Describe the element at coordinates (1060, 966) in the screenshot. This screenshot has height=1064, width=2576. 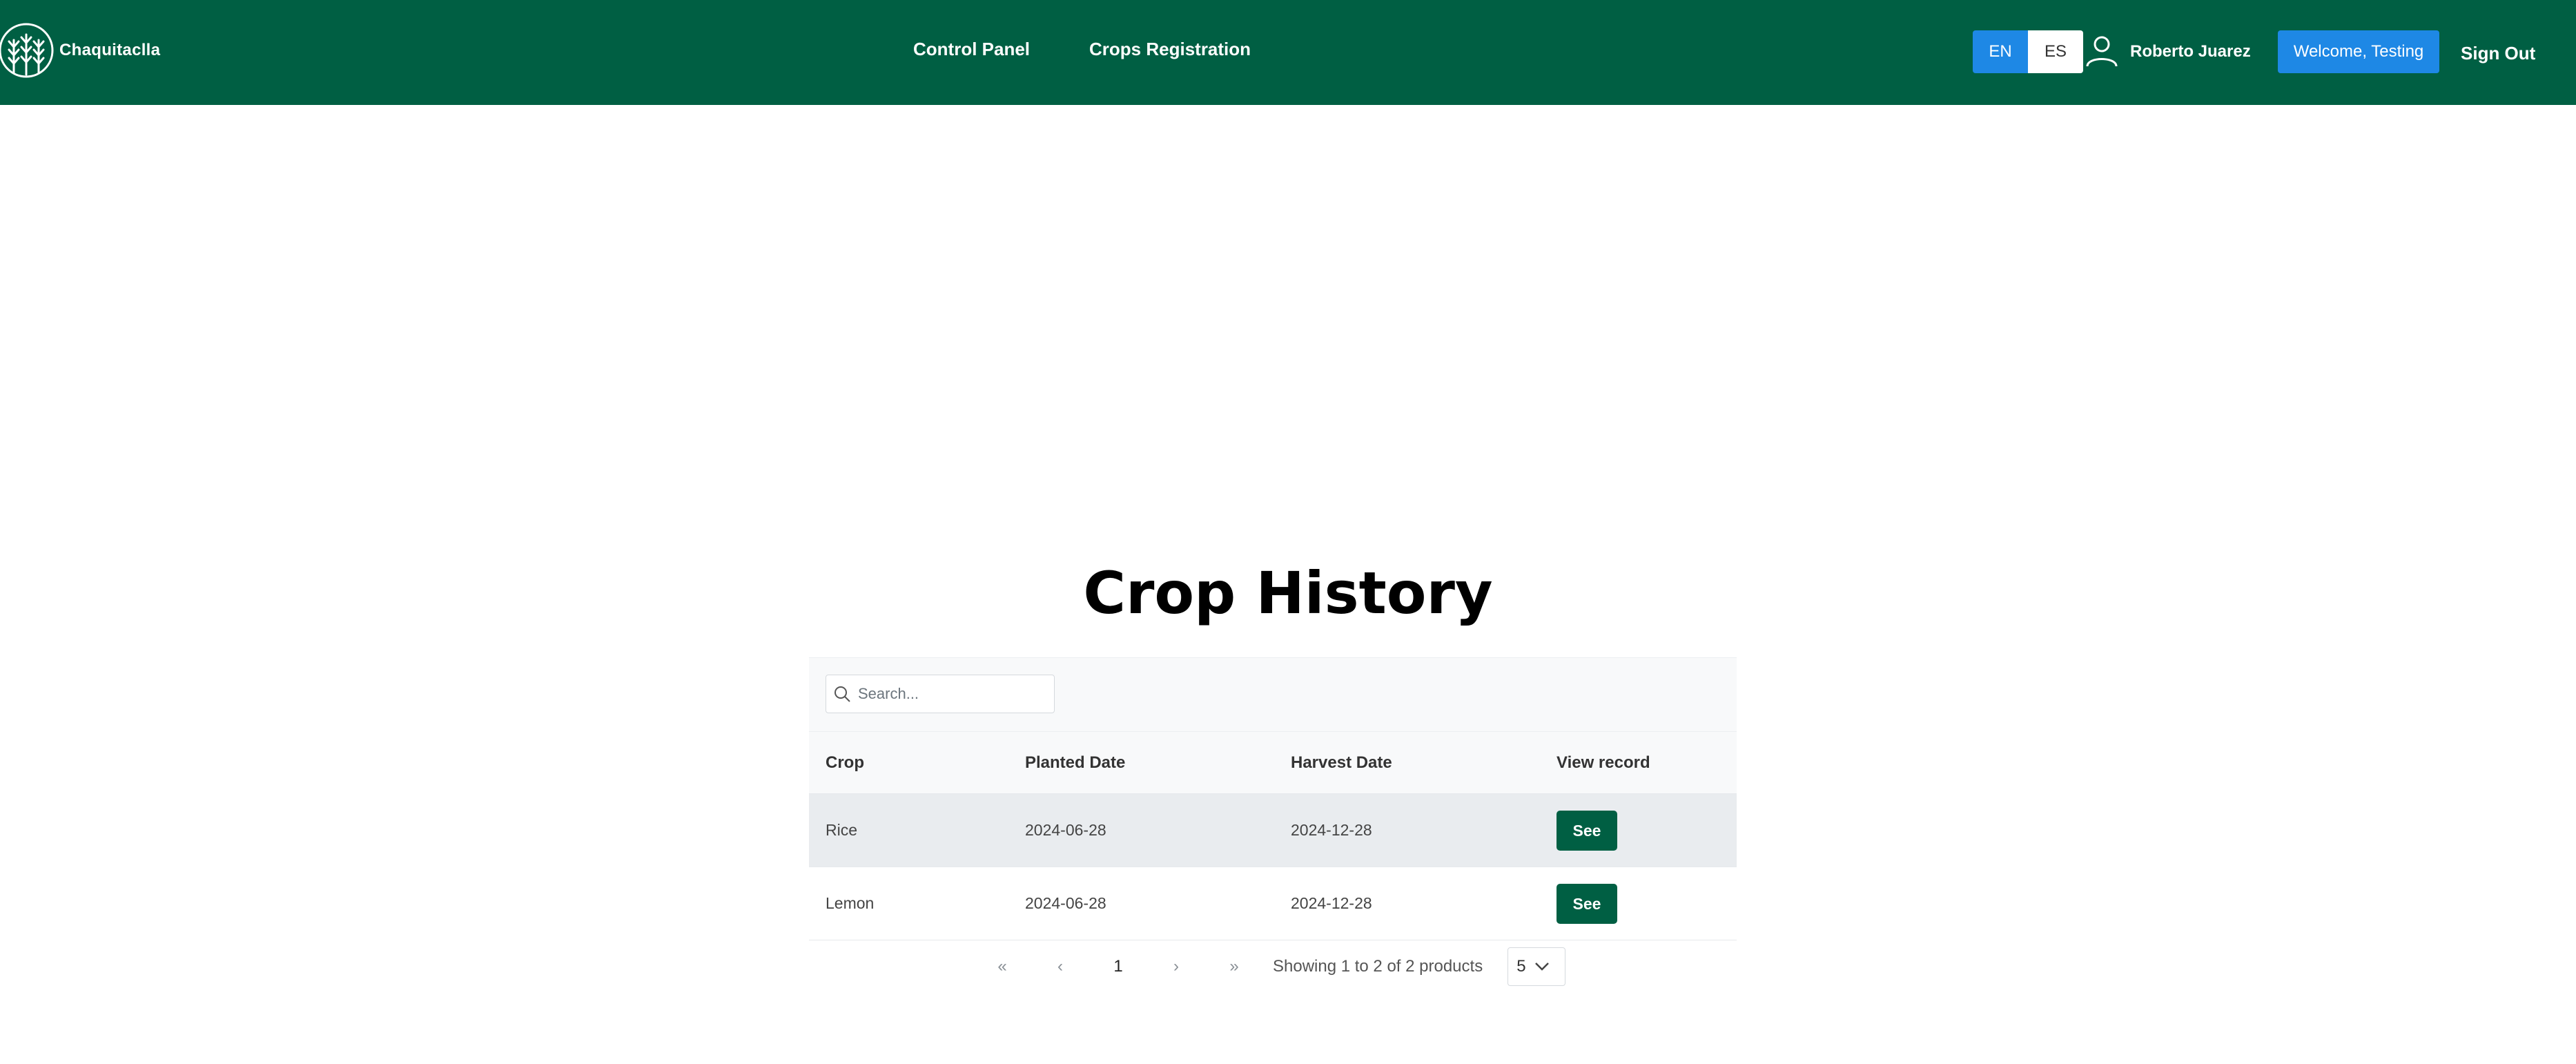
I see `prev-page-button: ‹` at that location.